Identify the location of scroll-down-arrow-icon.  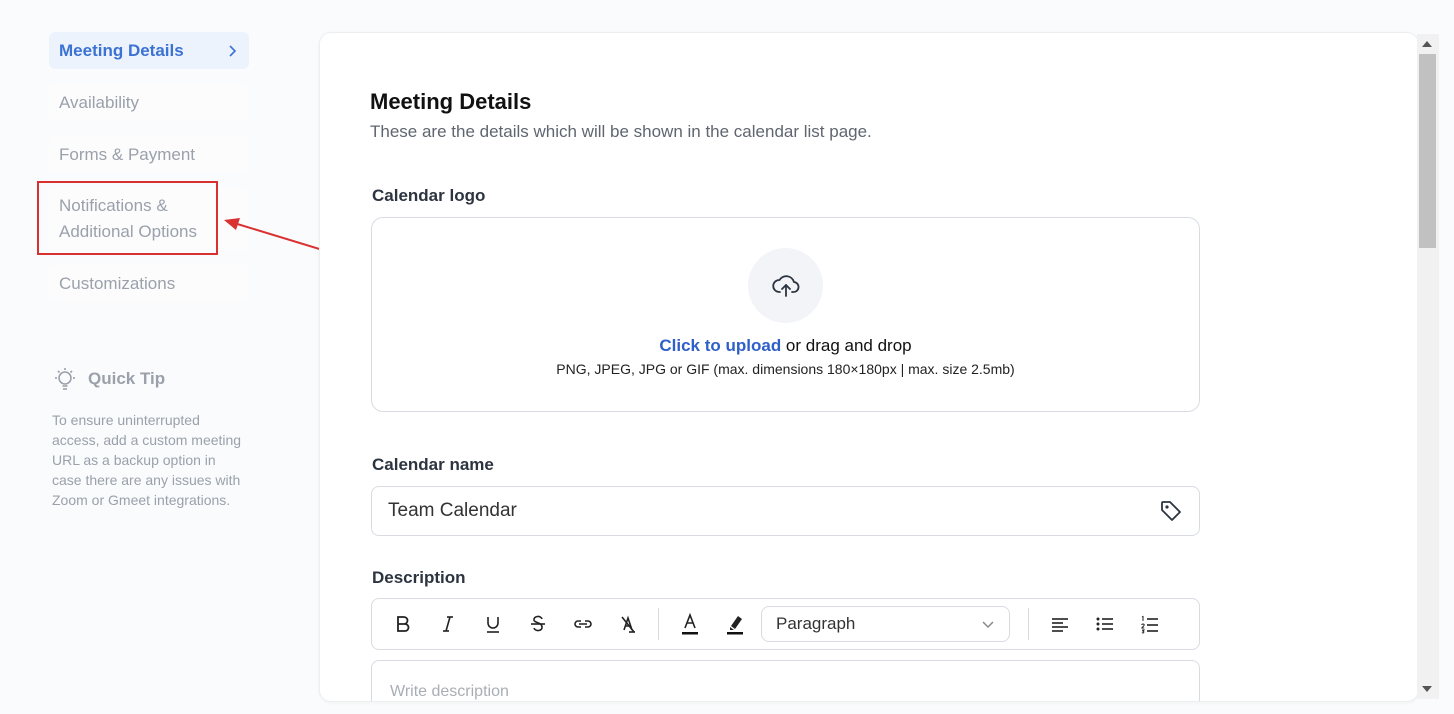
(1427, 689).